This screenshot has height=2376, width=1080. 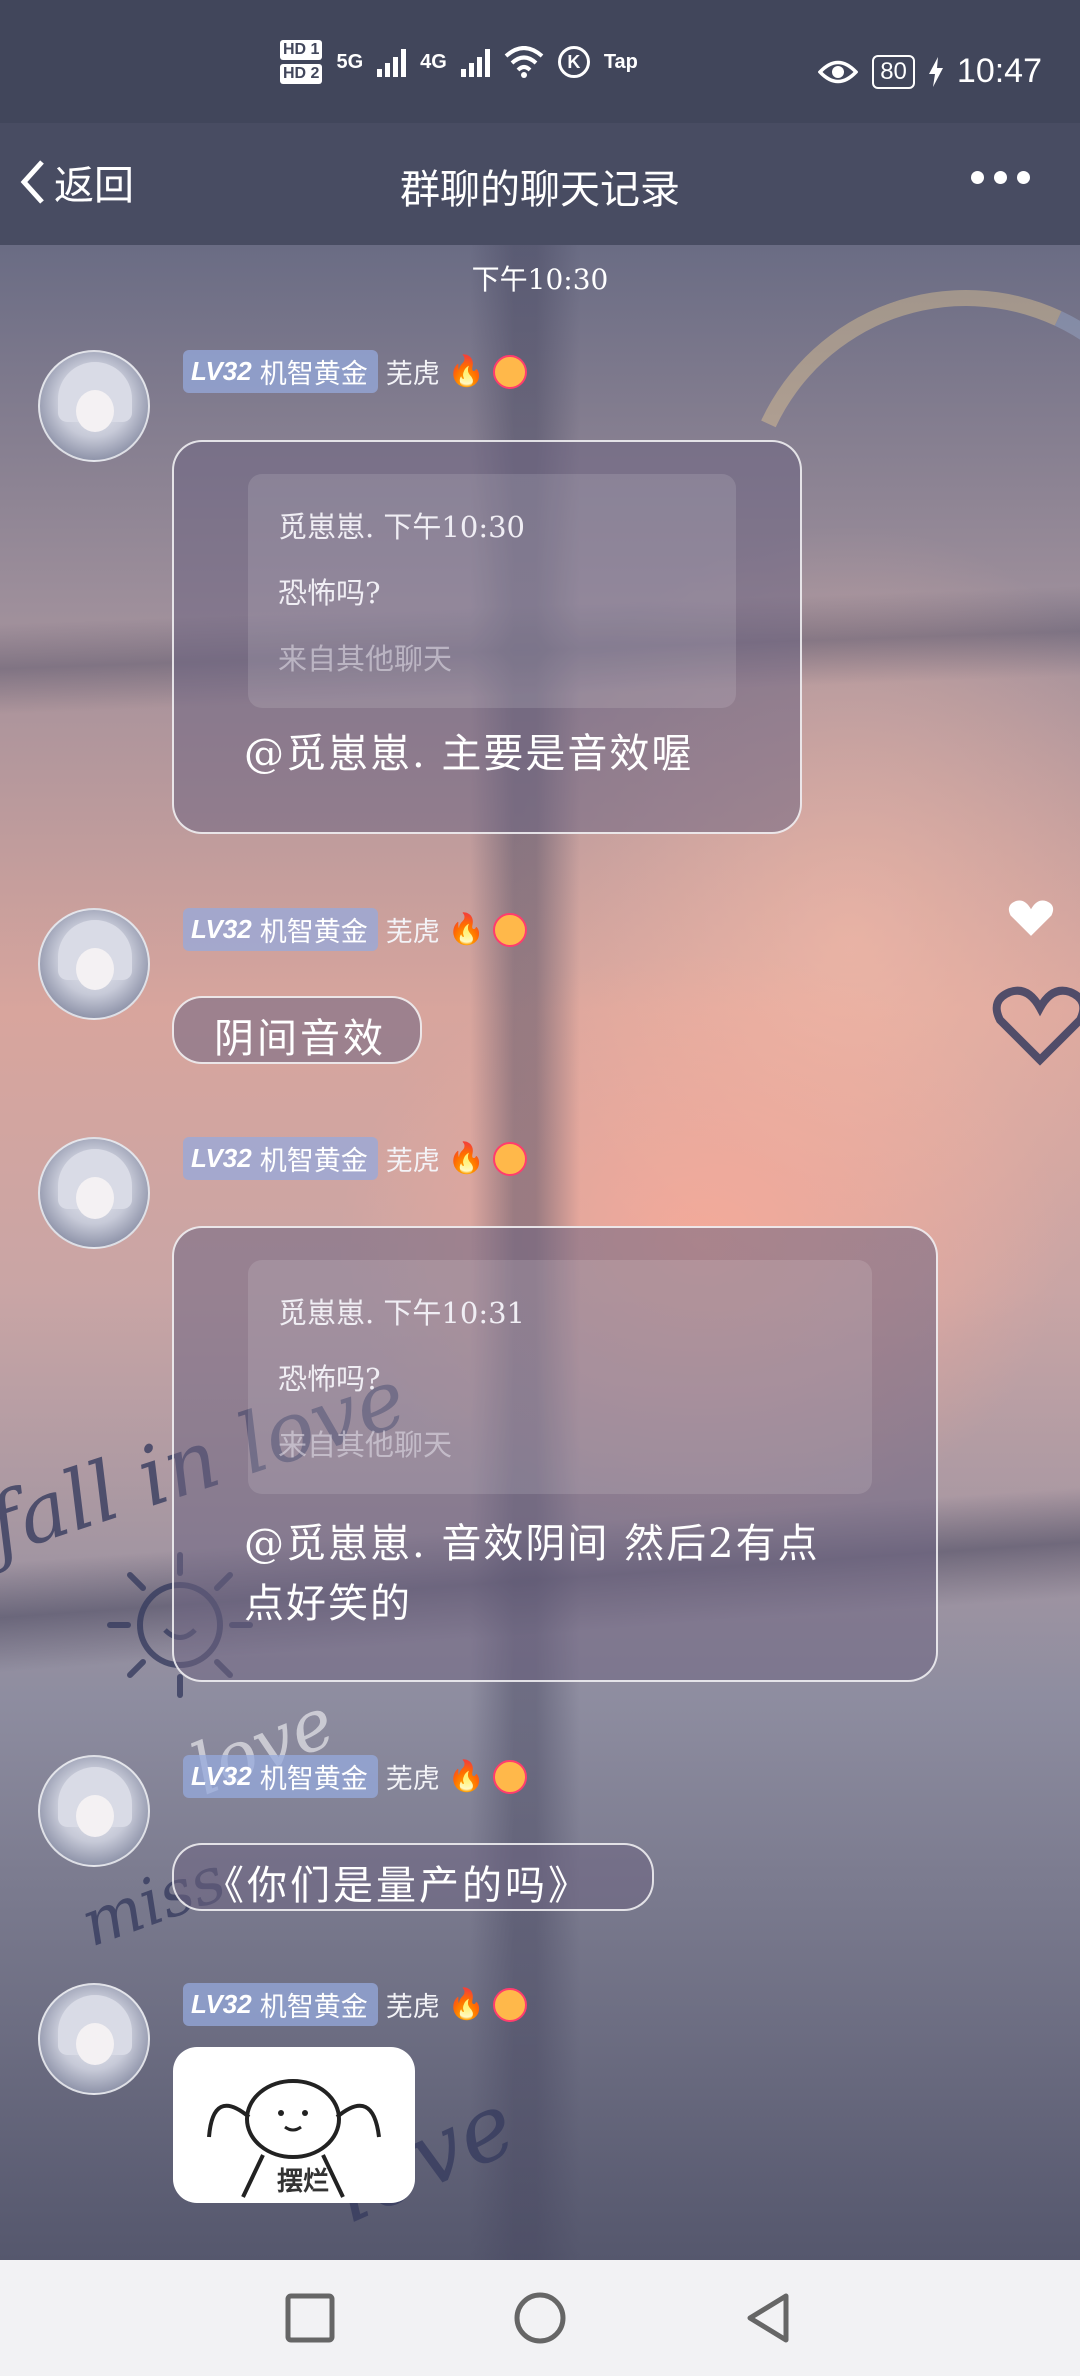 I want to click on message-bubble: 《你们是量产的吗》, so click(x=413, y=1877).